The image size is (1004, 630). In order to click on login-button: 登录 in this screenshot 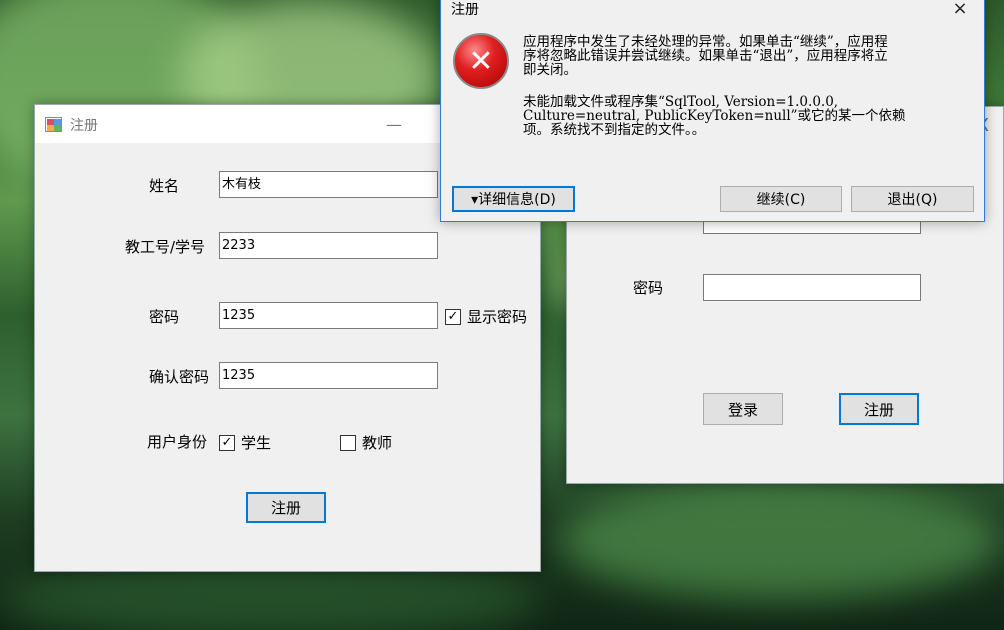, I will do `click(743, 409)`.